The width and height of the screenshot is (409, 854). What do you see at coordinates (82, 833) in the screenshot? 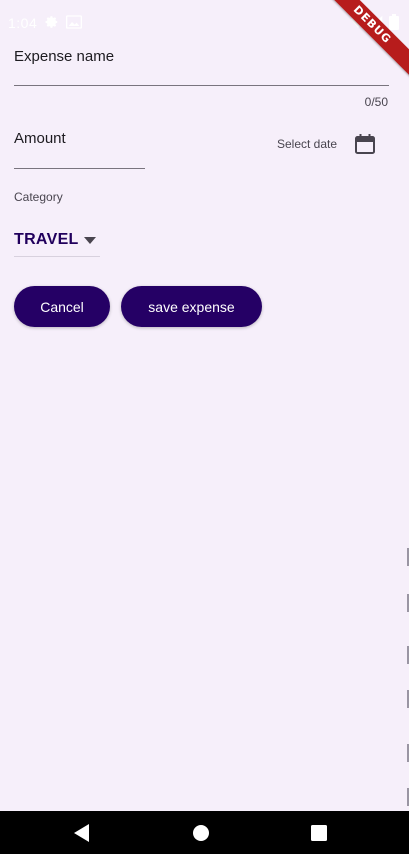
I see `back-icon` at bounding box center [82, 833].